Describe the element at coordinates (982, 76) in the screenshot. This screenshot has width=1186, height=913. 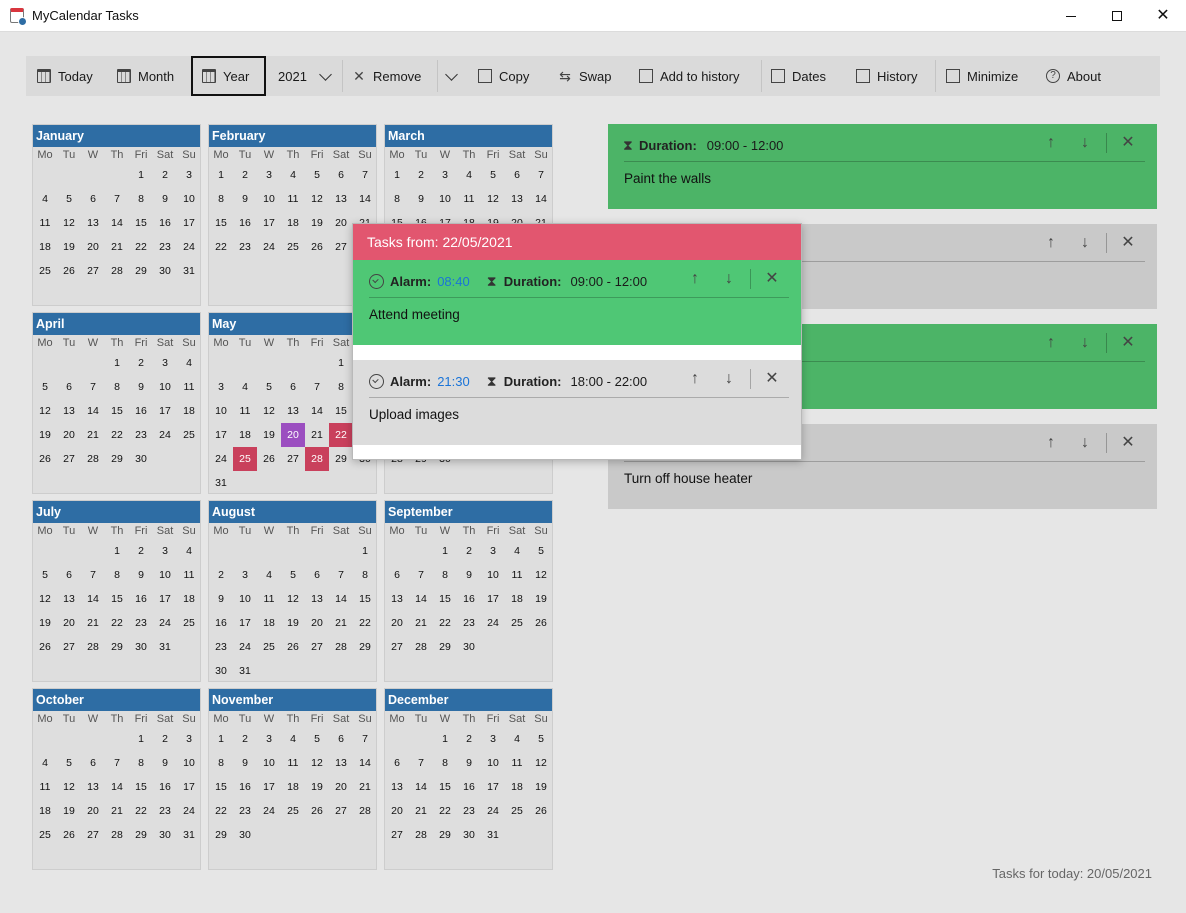
I see `minimize-app-button: Minimize` at that location.